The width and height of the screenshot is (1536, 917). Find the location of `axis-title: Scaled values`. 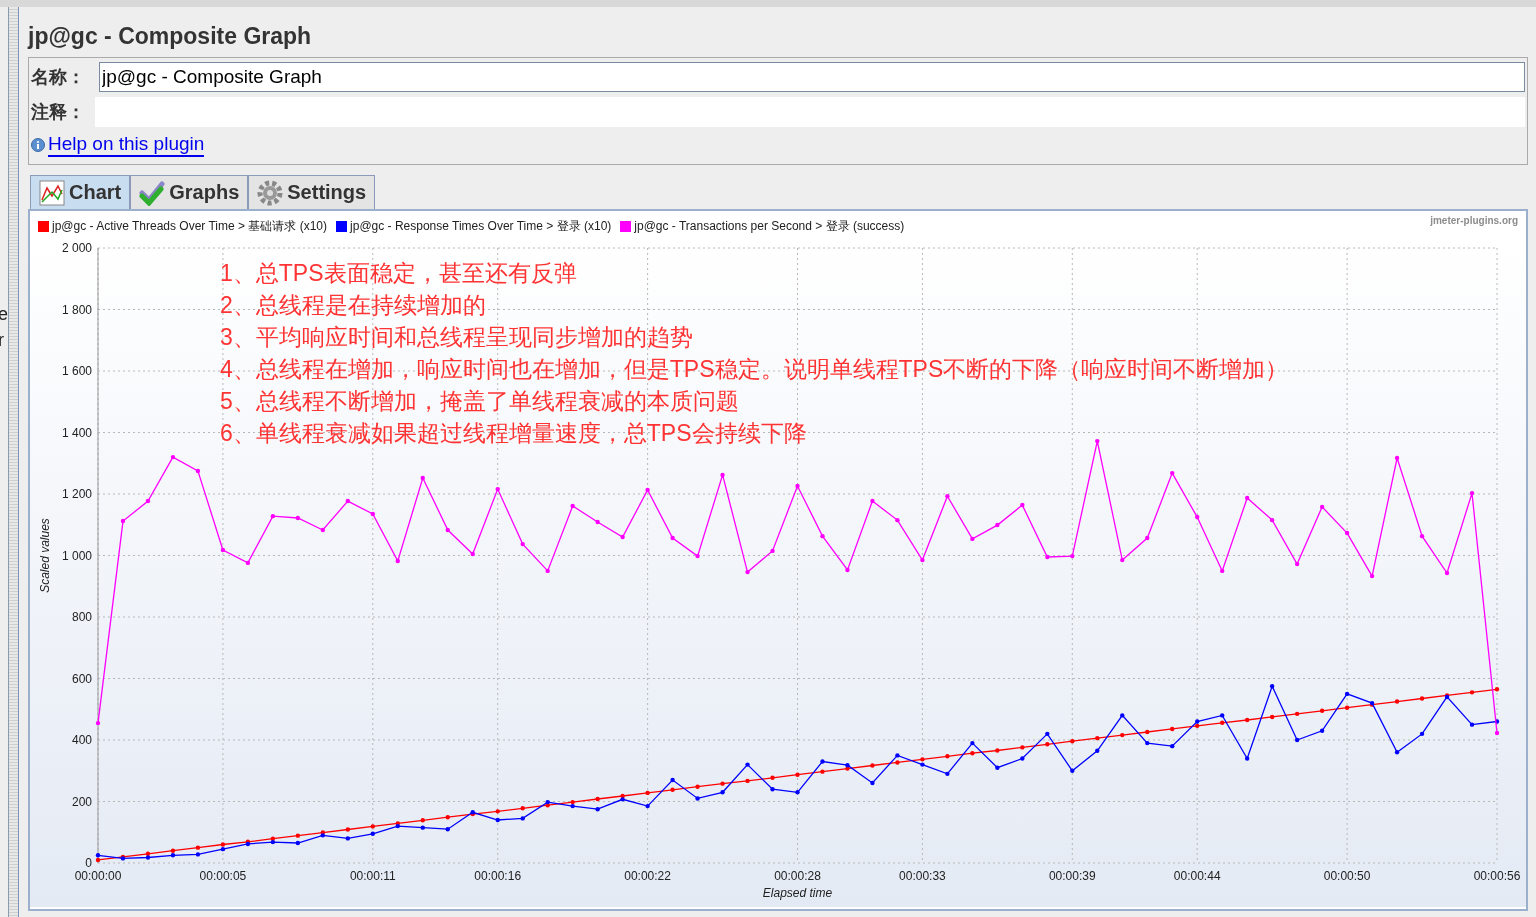

axis-title: Scaled values is located at coordinates (45, 555).